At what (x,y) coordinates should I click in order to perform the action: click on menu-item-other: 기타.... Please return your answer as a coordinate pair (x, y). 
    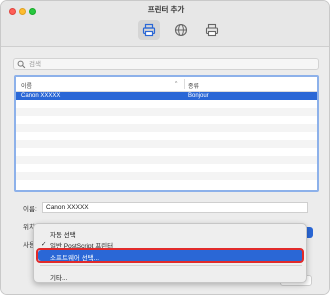
    Looking at the image, I should click on (171, 276).